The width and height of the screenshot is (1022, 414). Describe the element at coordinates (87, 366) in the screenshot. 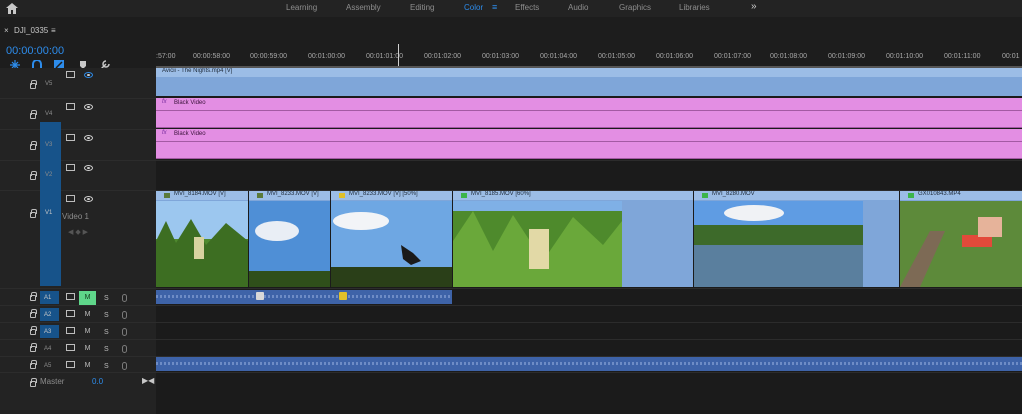

I see `mute-button-a5: M` at that location.